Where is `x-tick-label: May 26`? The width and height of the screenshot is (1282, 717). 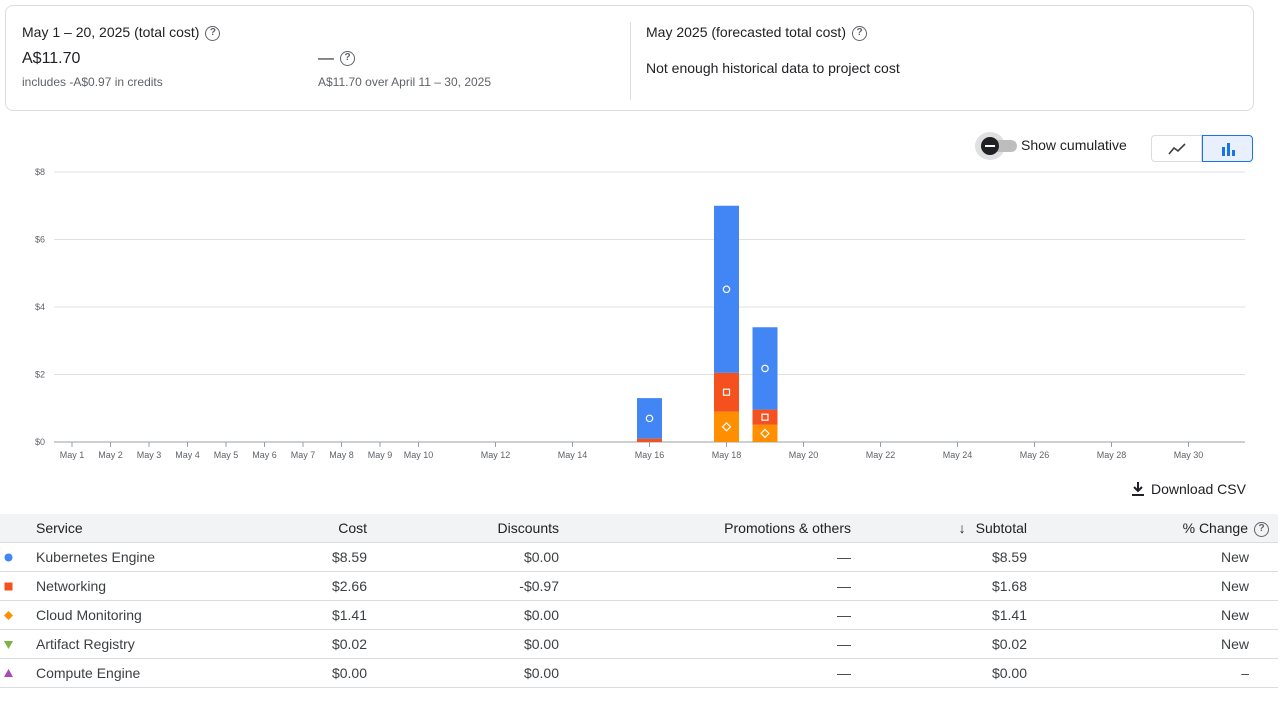 x-tick-label: May 26 is located at coordinates (1035, 455).